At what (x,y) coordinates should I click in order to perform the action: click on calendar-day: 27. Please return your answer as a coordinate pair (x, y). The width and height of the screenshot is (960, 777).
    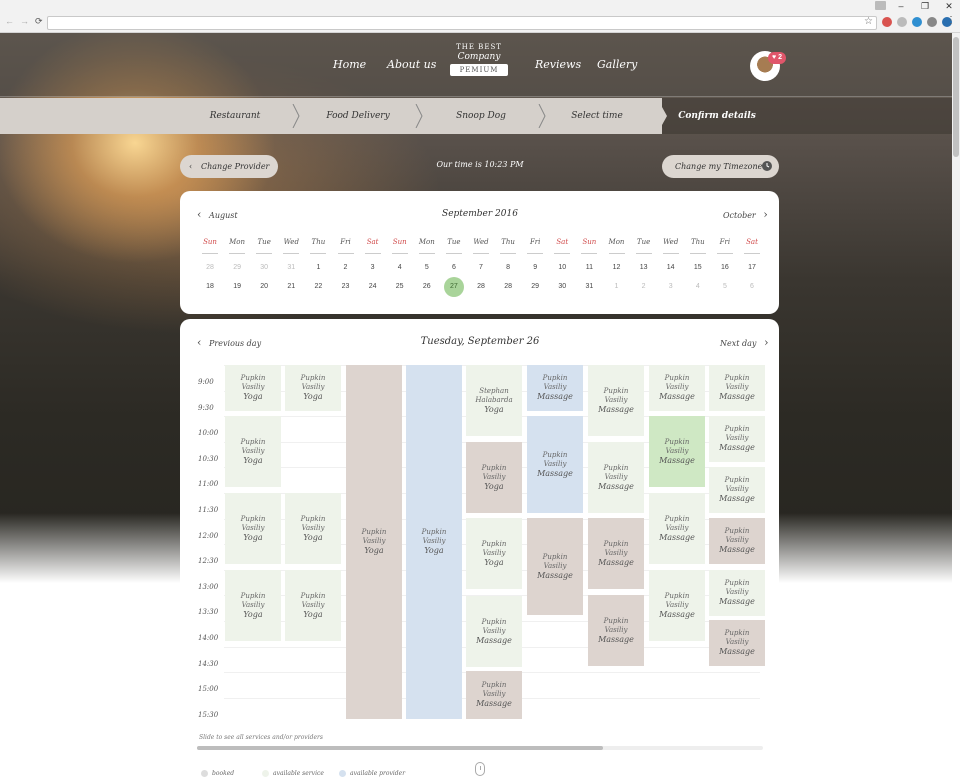
    Looking at the image, I should click on (453, 287).